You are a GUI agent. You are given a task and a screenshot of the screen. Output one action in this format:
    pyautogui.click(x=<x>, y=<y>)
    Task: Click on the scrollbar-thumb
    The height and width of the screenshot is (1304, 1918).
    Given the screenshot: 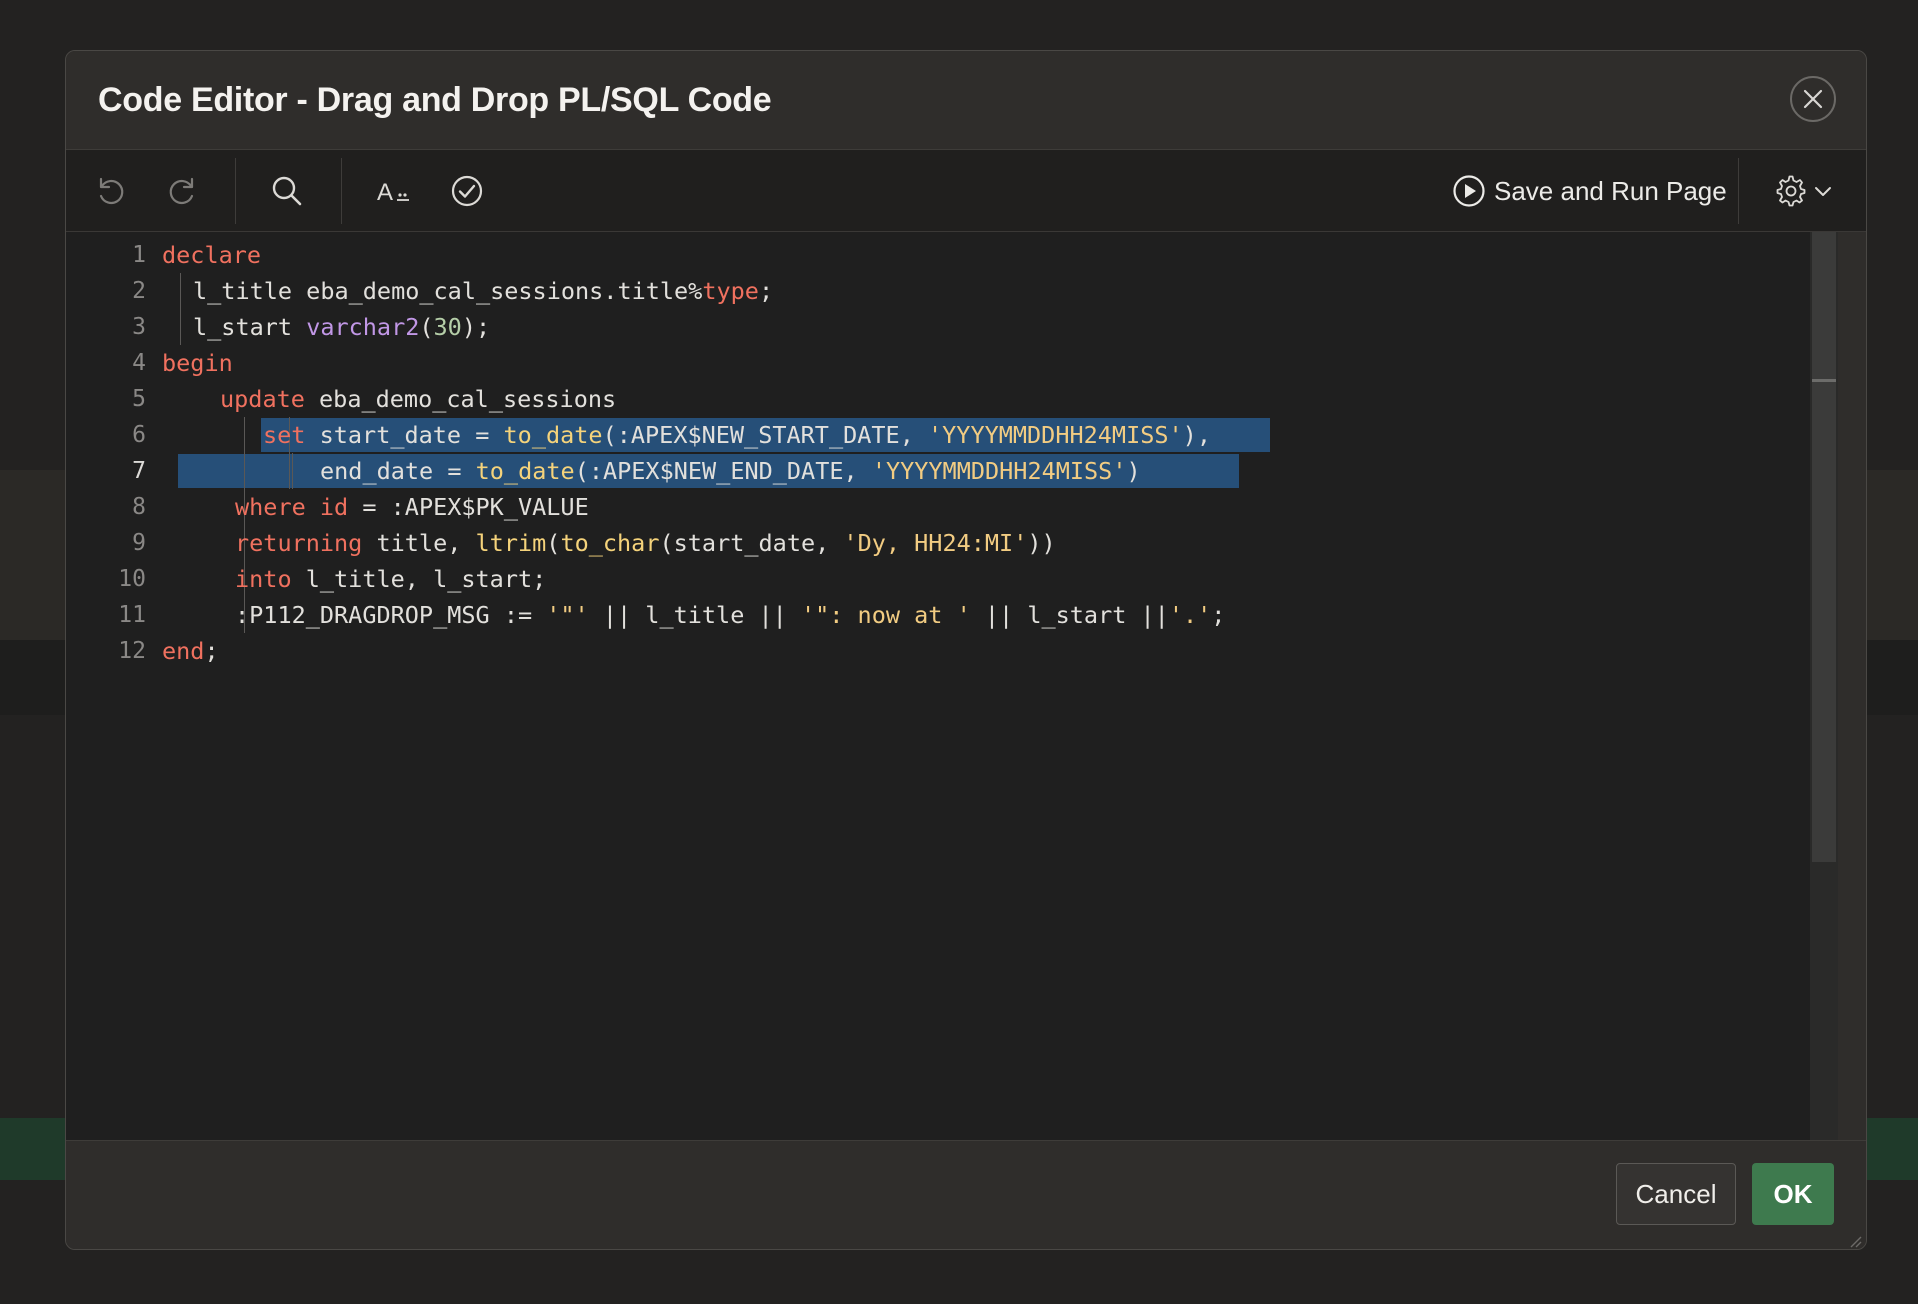 What is the action you would take?
    pyautogui.click(x=1824, y=547)
    